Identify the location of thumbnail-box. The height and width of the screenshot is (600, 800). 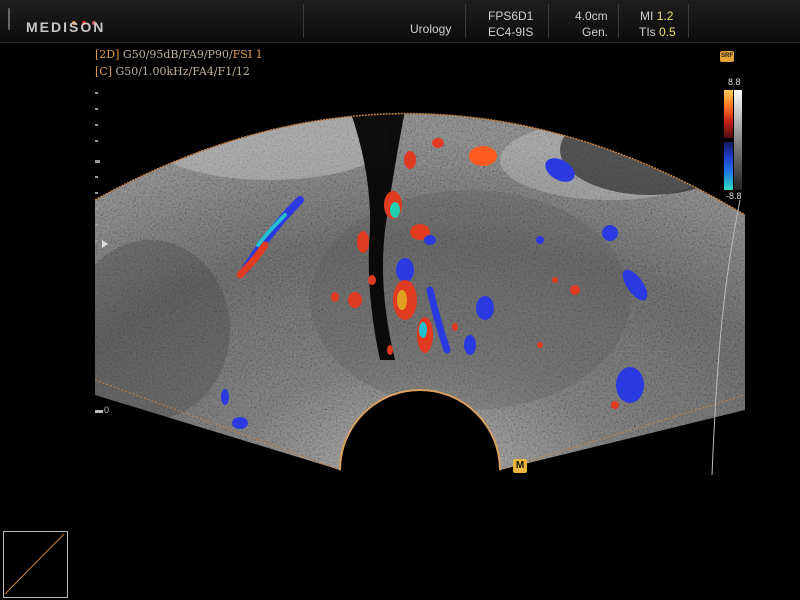
(35, 564).